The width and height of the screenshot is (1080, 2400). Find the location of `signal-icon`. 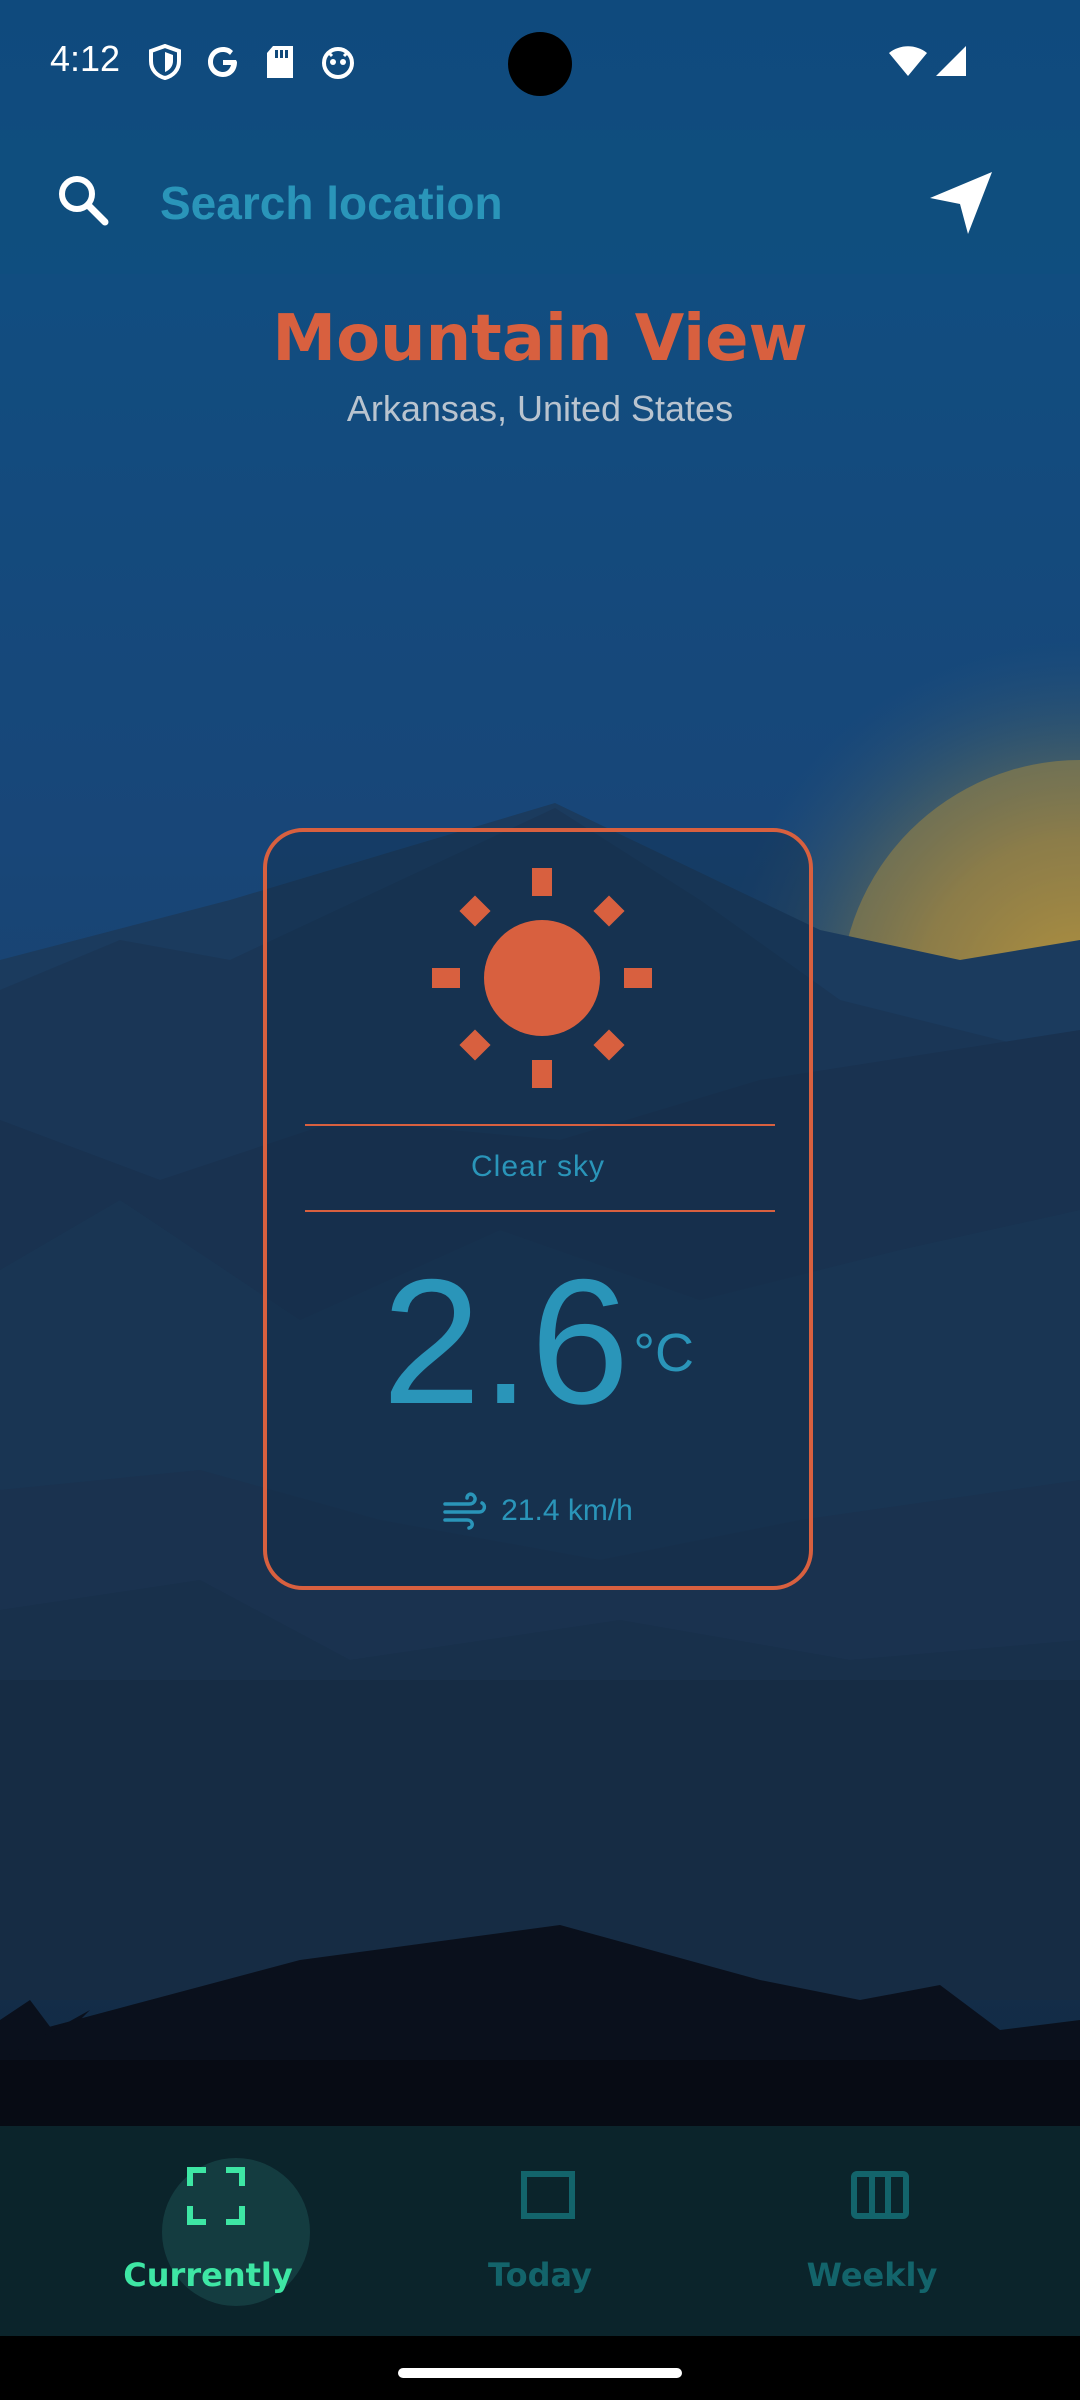

signal-icon is located at coordinates (951, 61).